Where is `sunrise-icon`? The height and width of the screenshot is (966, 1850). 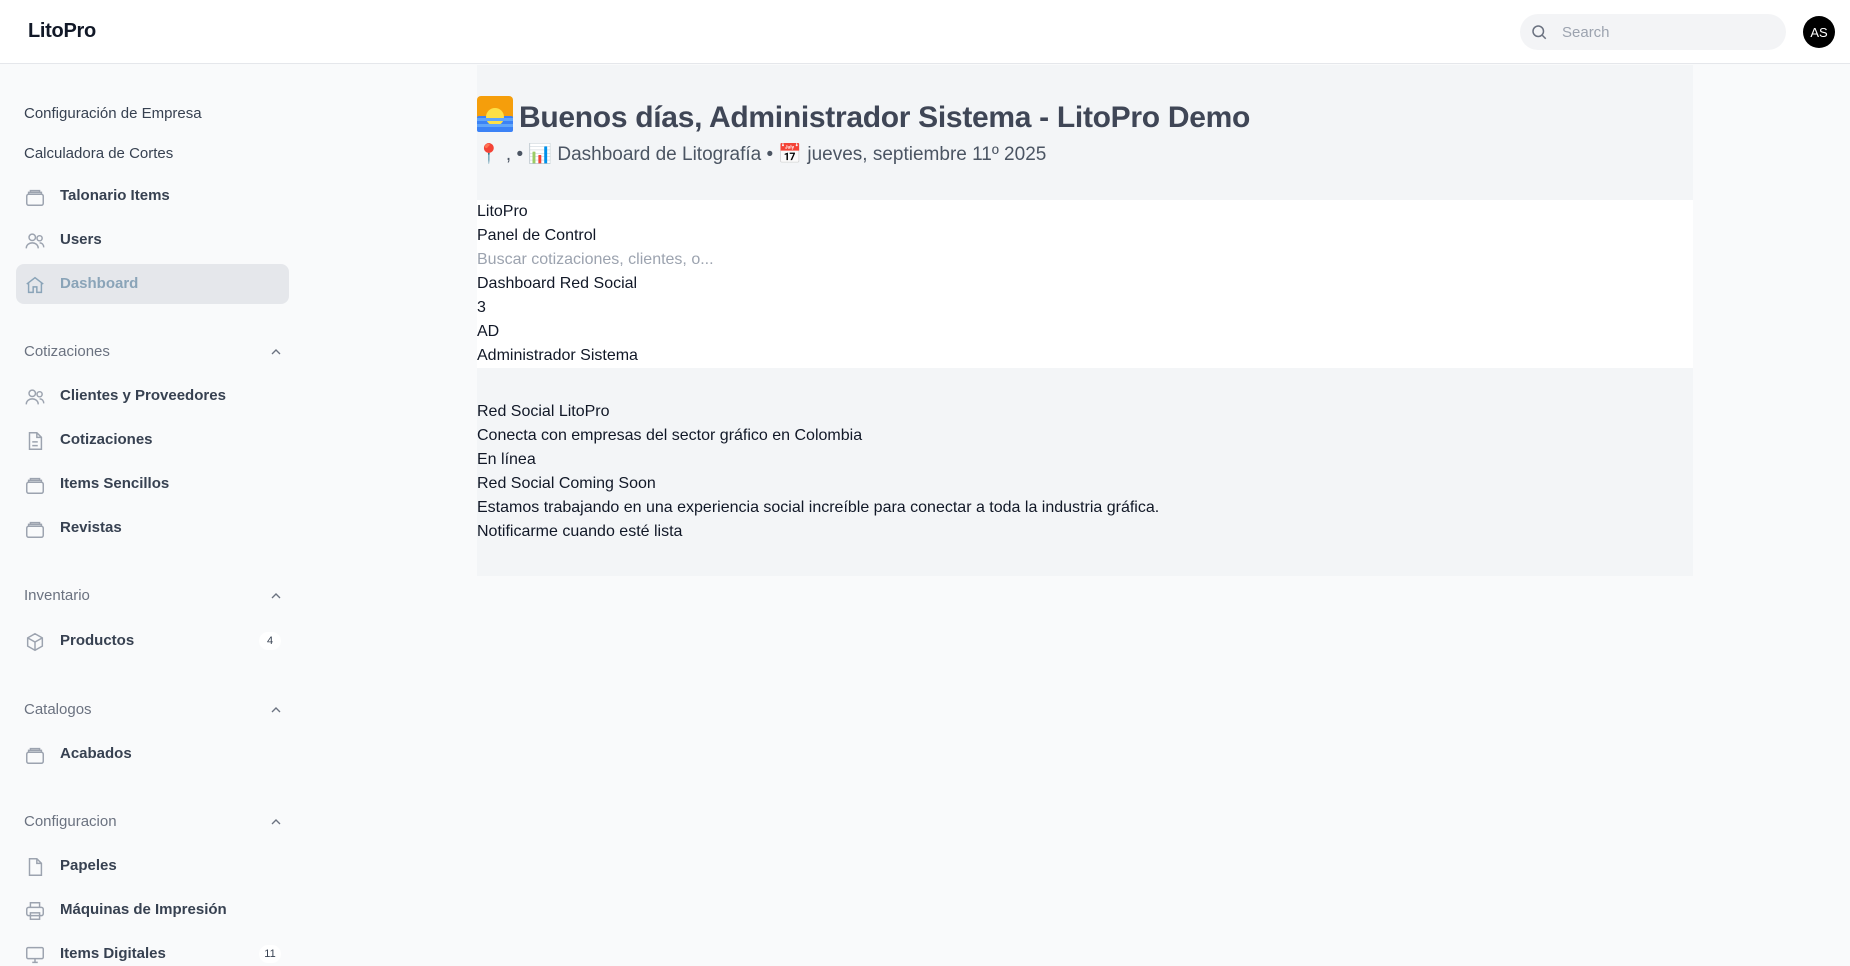 sunrise-icon is located at coordinates (495, 114).